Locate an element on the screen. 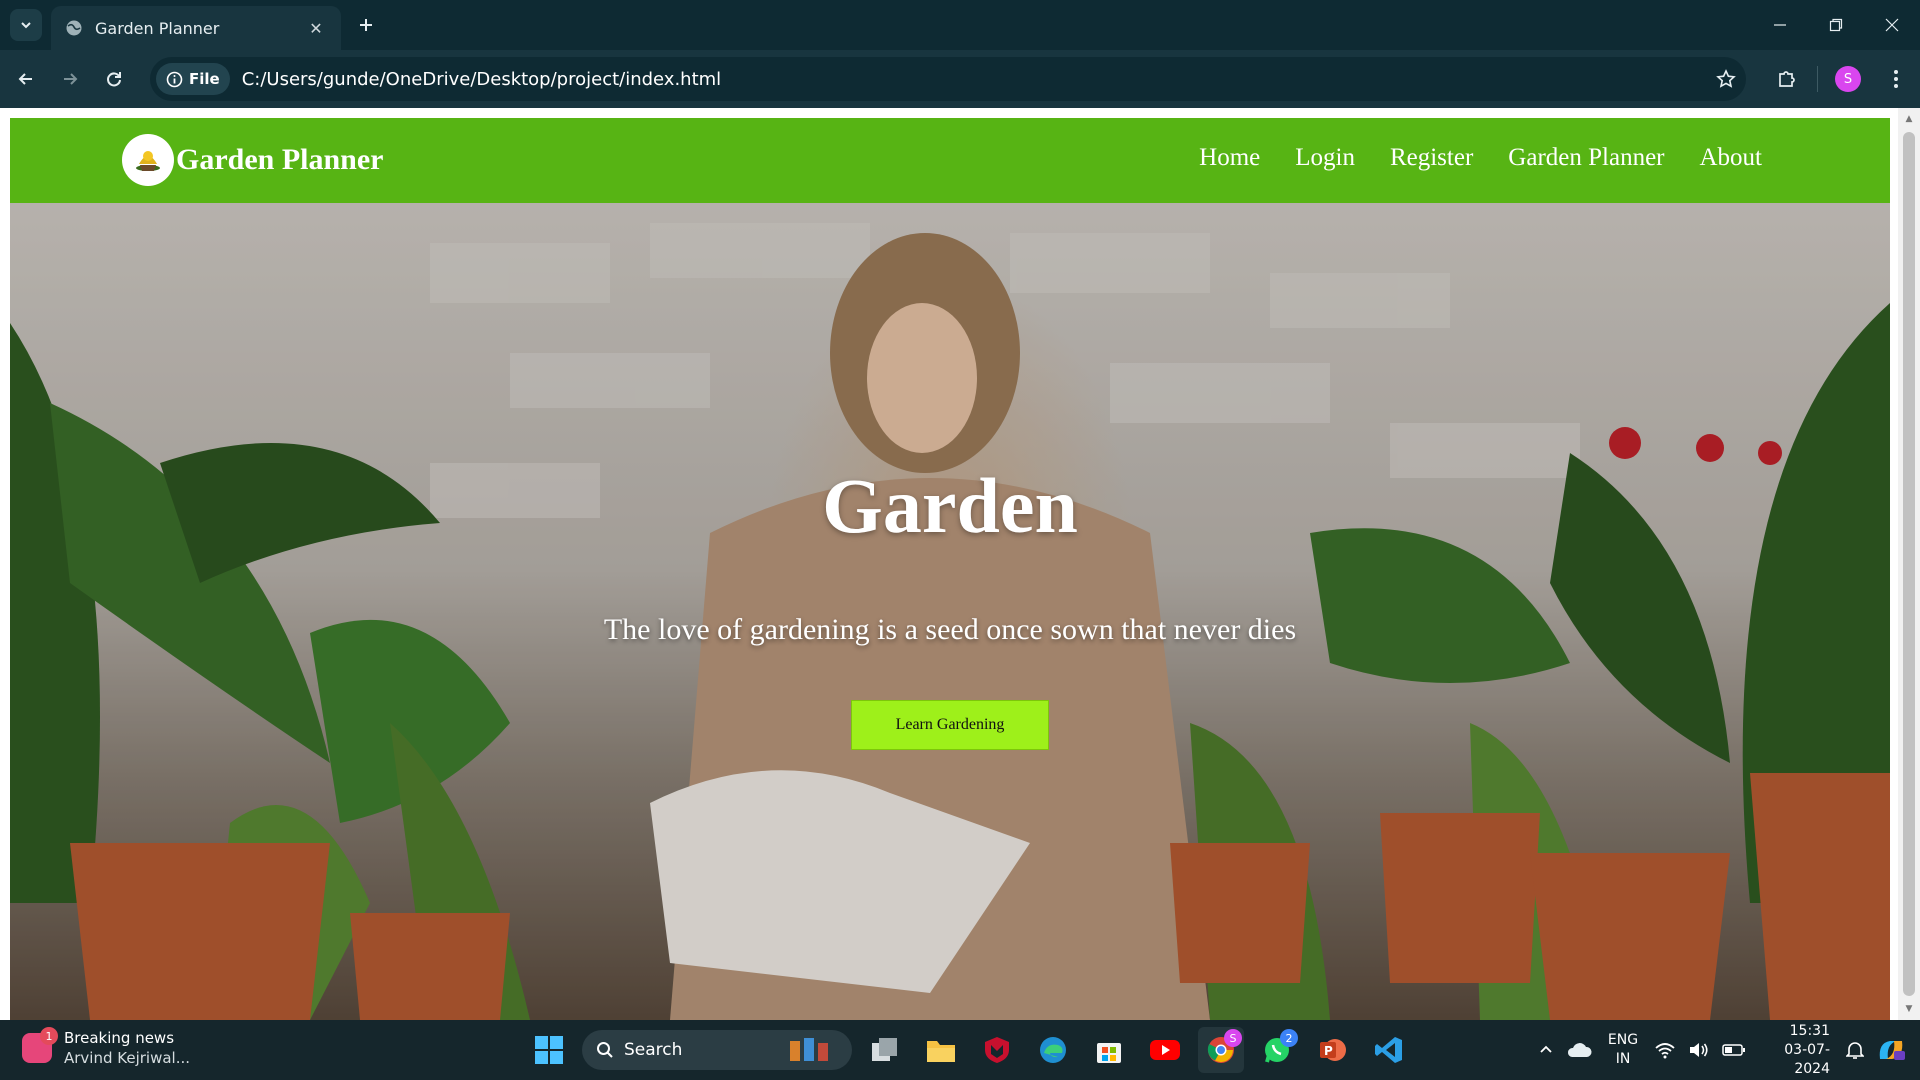  plus-icon is located at coordinates (366, 25).